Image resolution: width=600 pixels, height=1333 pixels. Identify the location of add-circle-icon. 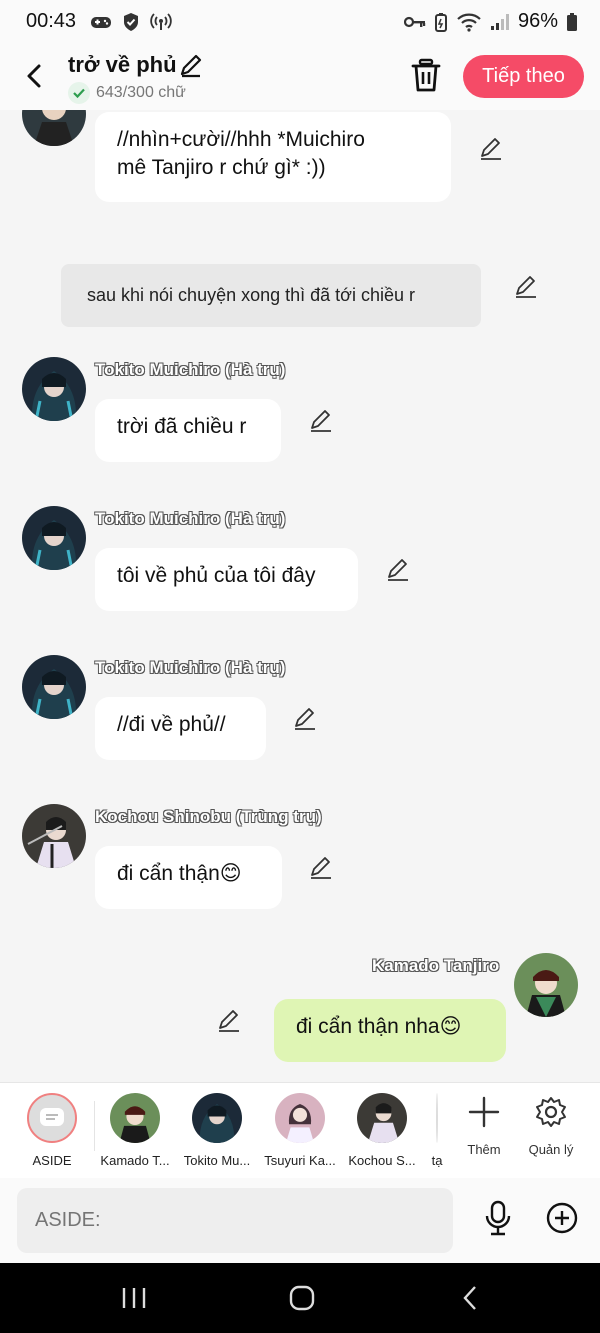
(562, 1218).